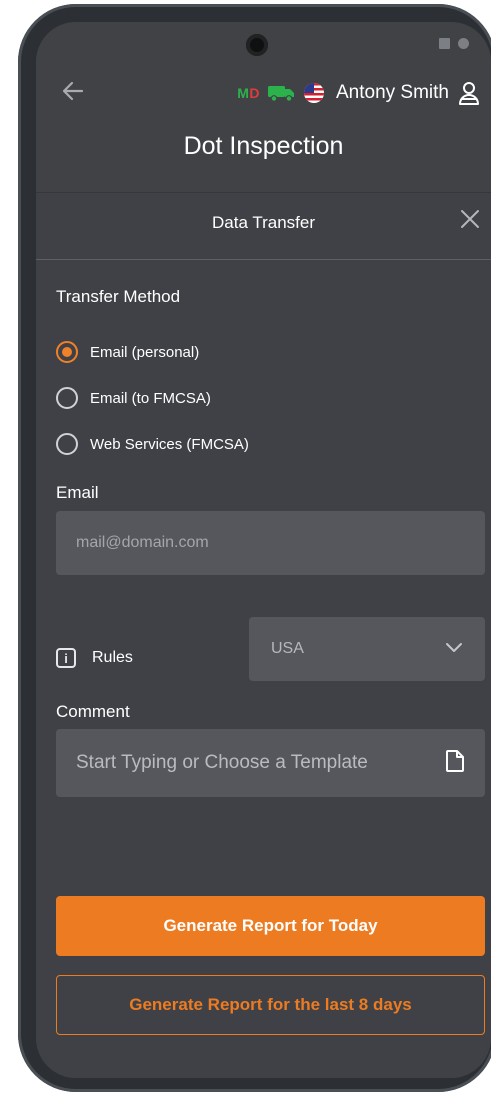 This screenshot has height=1096, width=491. I want to click on md-badge: MD, so click(248, 93).